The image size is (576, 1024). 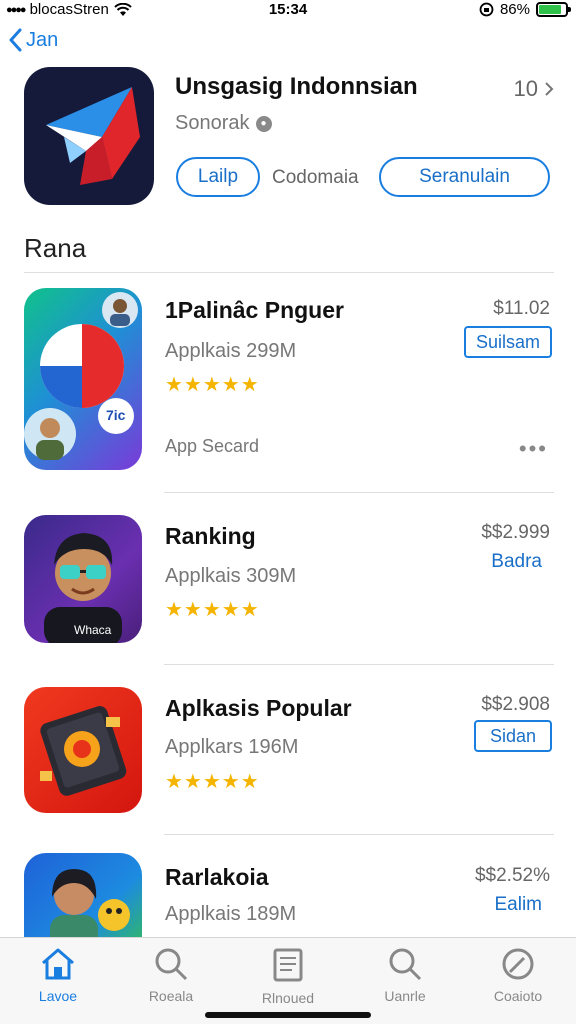 What do you see at coordinates (525, 88) in the screenshot?
I see `count-value: 10` at bounding box center [525, 88].